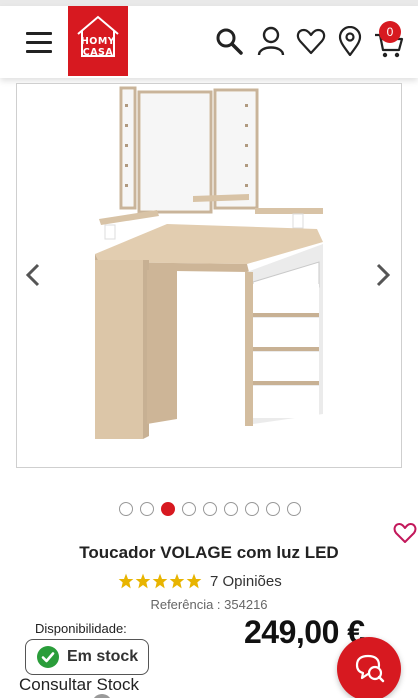 The height and width of the screenshot is (698, 418). I want to click on stock-status-badge: Em stock, so click(87, 657).